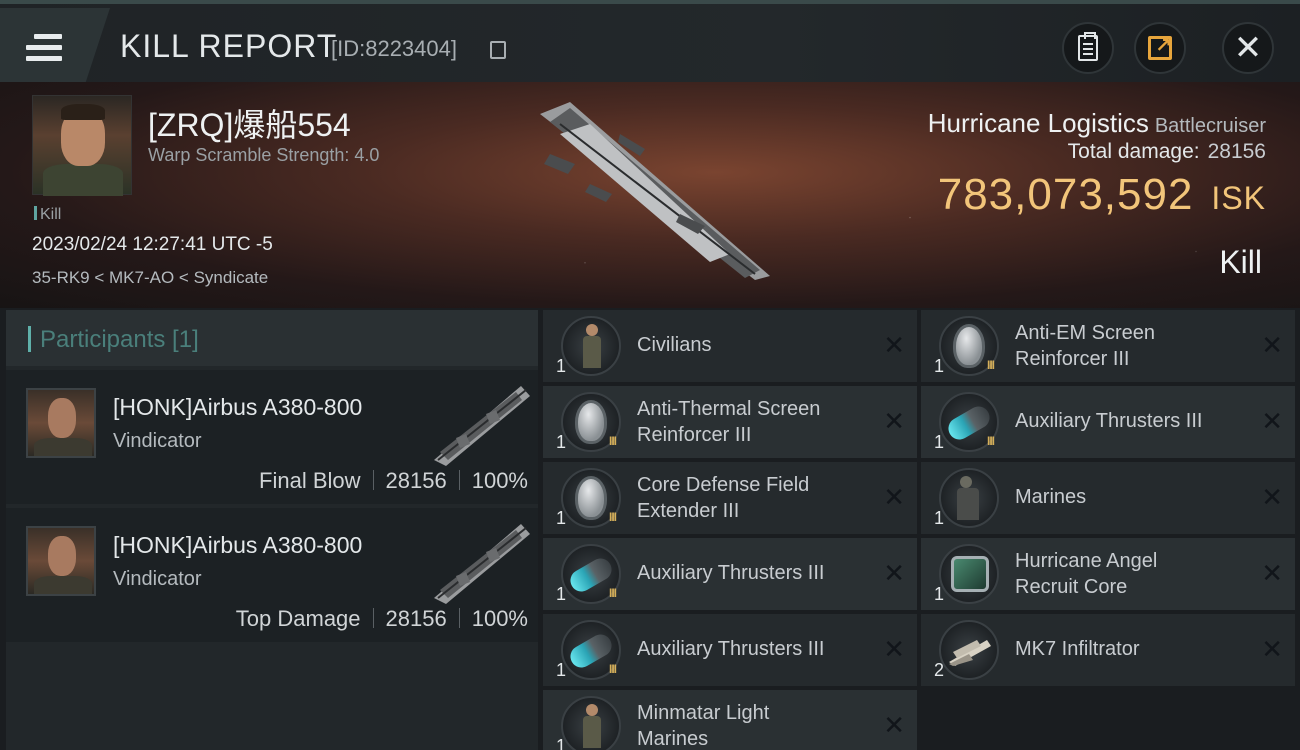  Describe the element at coordinates (498, 50) in the screenshot. I see `copy-icon` at that location.